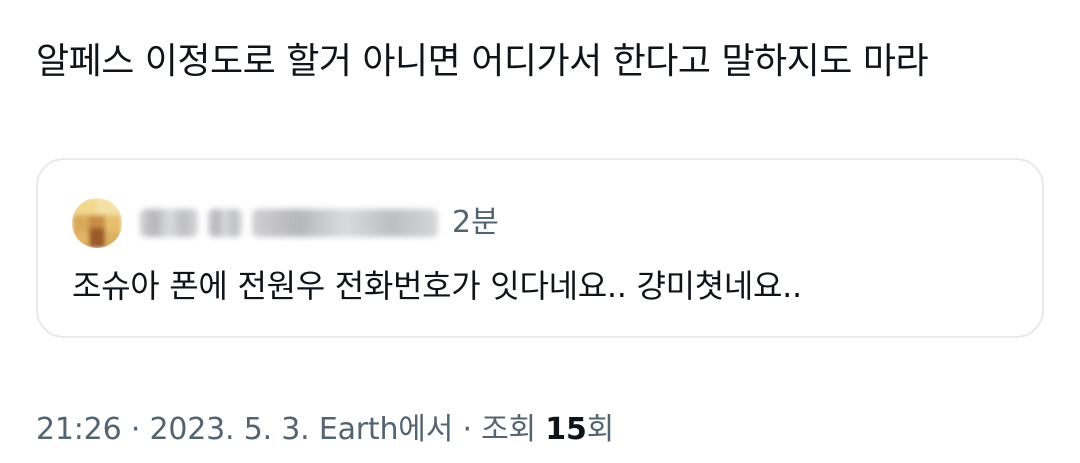  Describe the element at coordinates (600, 429) in the screenshot. I see `views-suffix: 회` at that location.